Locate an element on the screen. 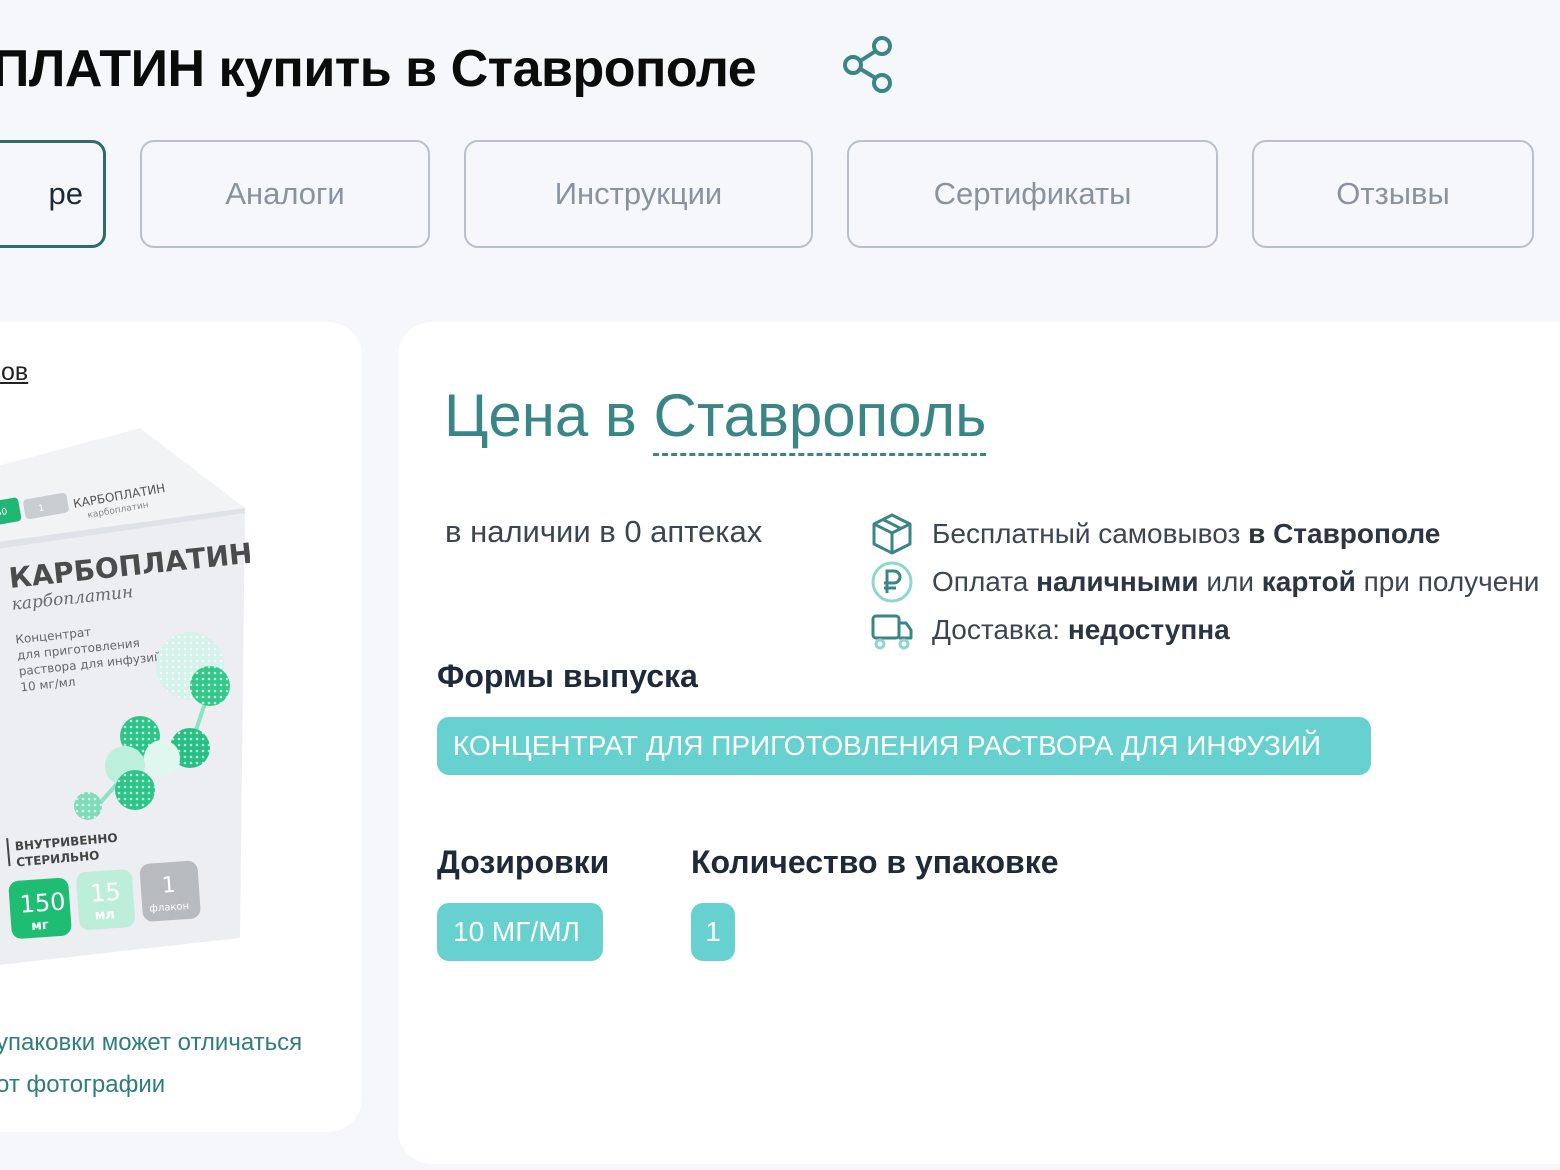  payment-text: Оплата is located at coordinates (980, 581).